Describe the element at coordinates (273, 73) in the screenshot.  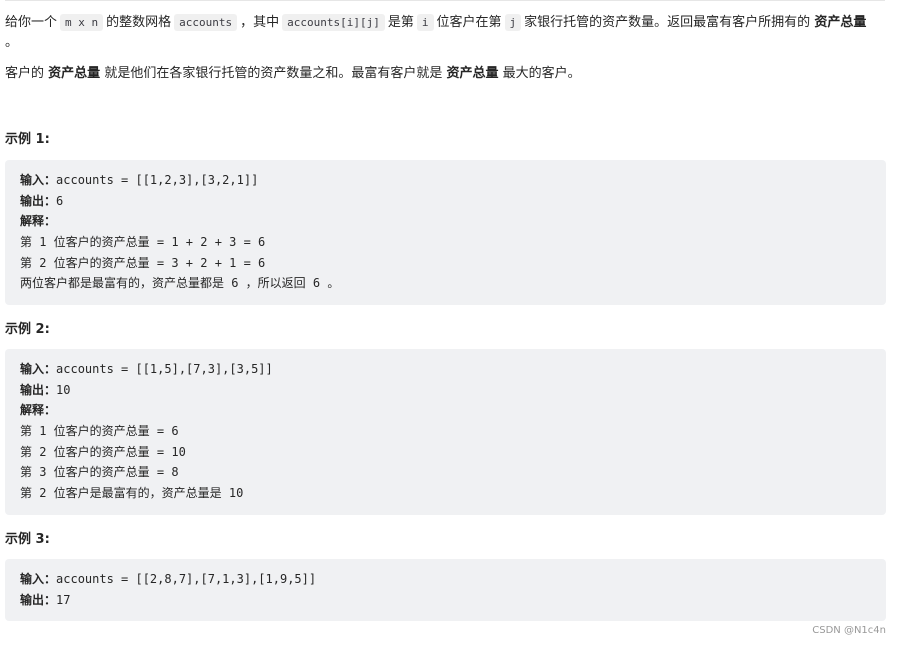
I see `text: 就是他们在各家银行托管的资产数量之和。最富有客户就是` at that location.